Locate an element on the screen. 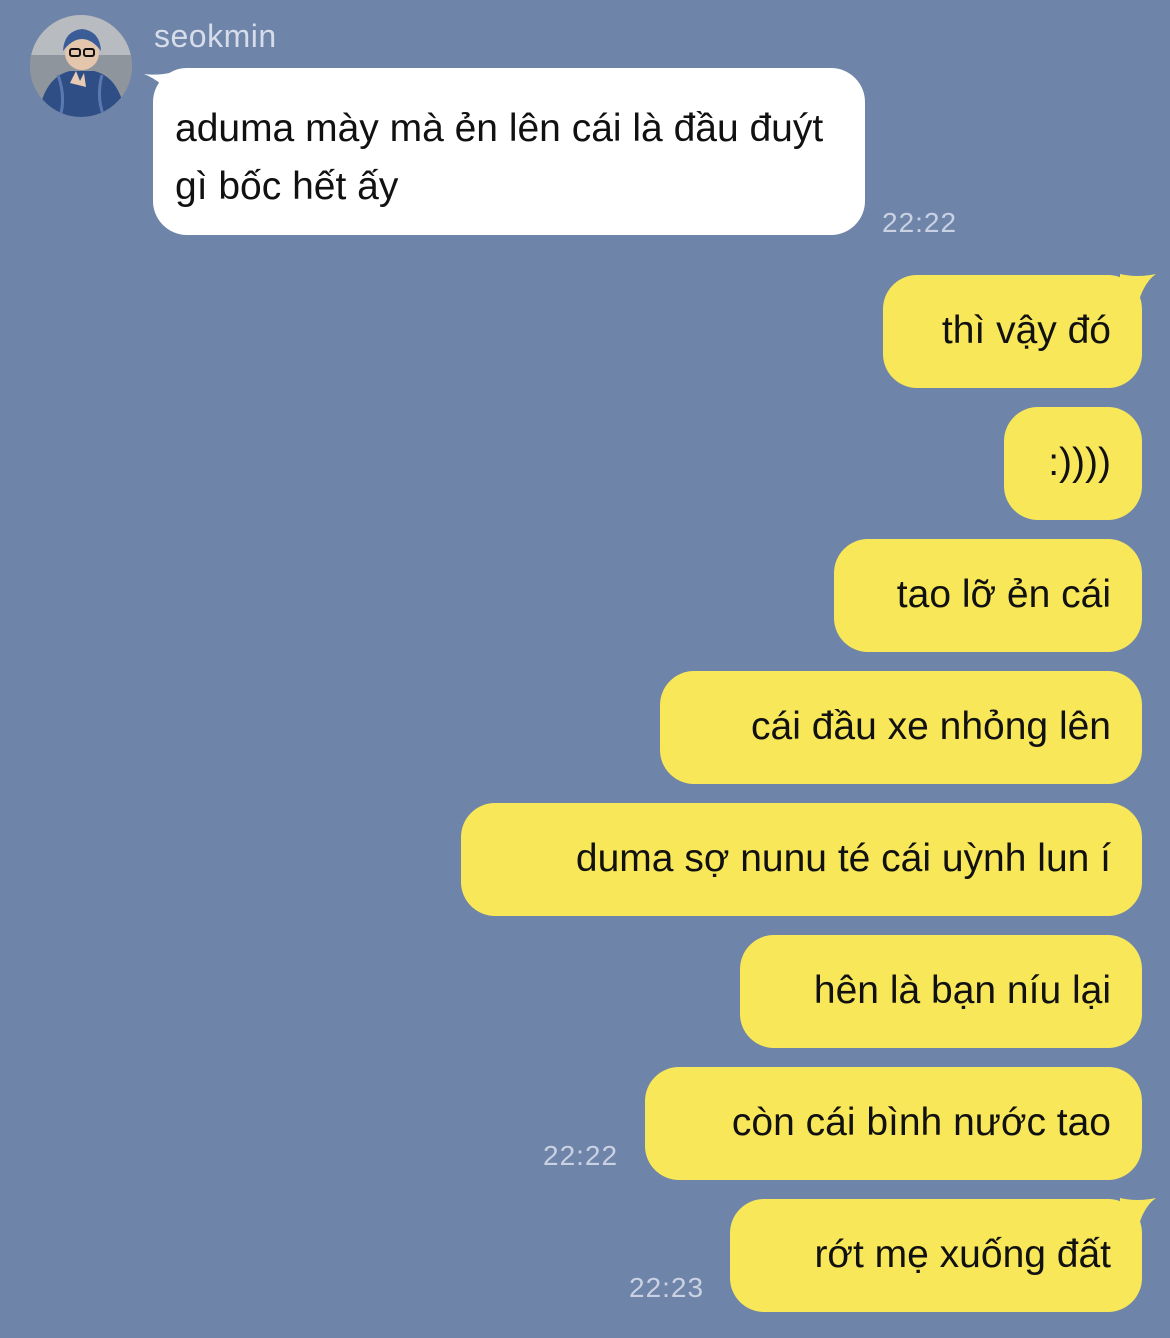 The height and width of the screenshot is (1338, 1170). avatar-photo is located at coordinates (81, 66).